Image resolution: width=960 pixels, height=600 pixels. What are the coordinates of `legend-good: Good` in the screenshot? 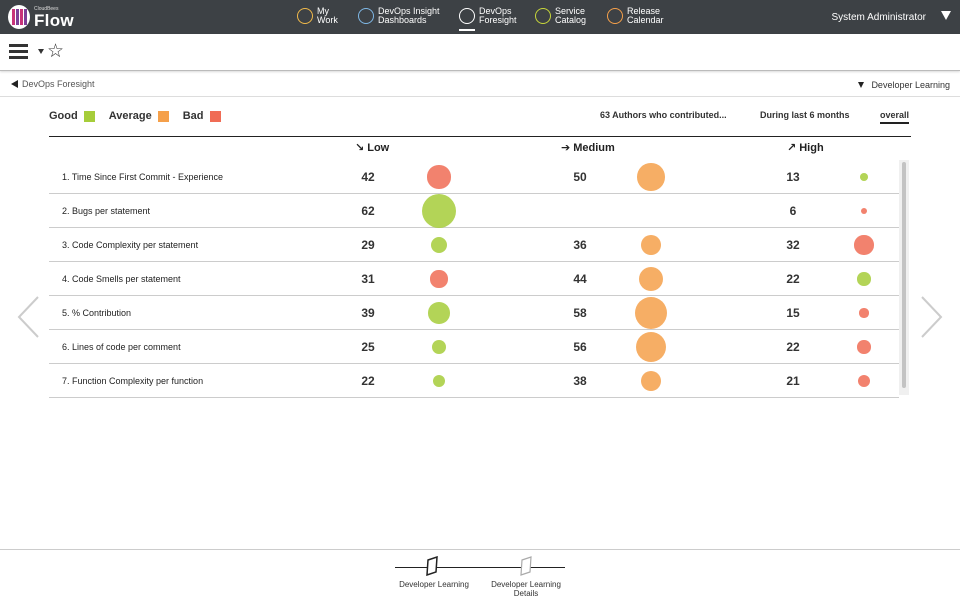 It's located at (72, 116).